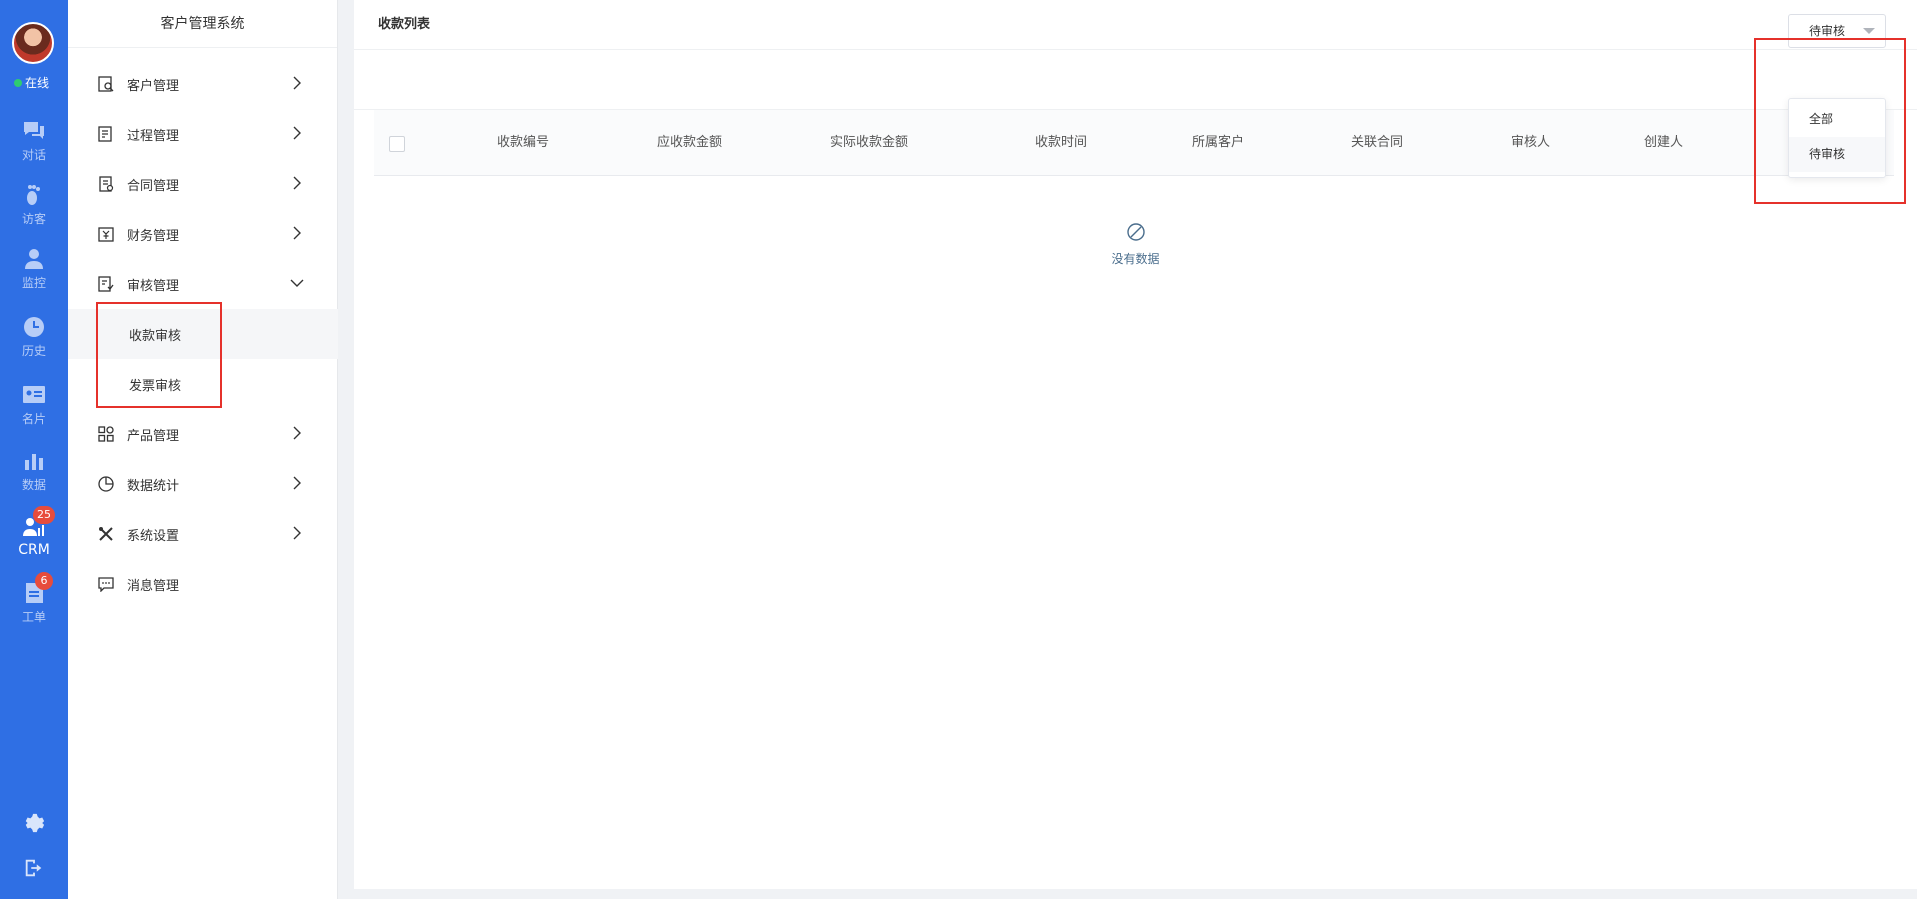 The height and width of the screenshot is (899, 1917). What do you see at coordinates (106, 284) in the screenshot?
I see `audit-icon` at bounding box center [106, 284].